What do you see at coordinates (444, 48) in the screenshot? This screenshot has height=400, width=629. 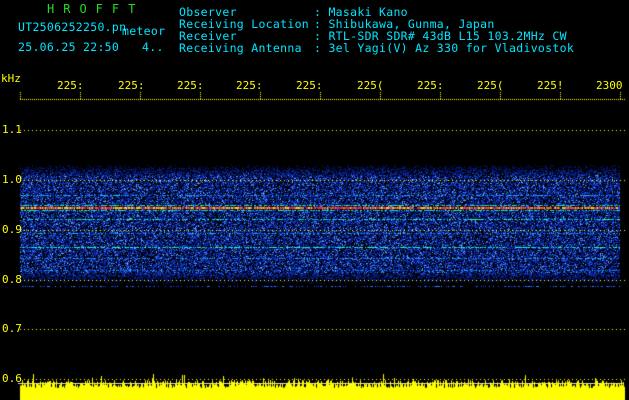 I see `antenna-value: : 3el Yagi(V) Az 330 for Vladivostok` at bounding box center [444, 48].